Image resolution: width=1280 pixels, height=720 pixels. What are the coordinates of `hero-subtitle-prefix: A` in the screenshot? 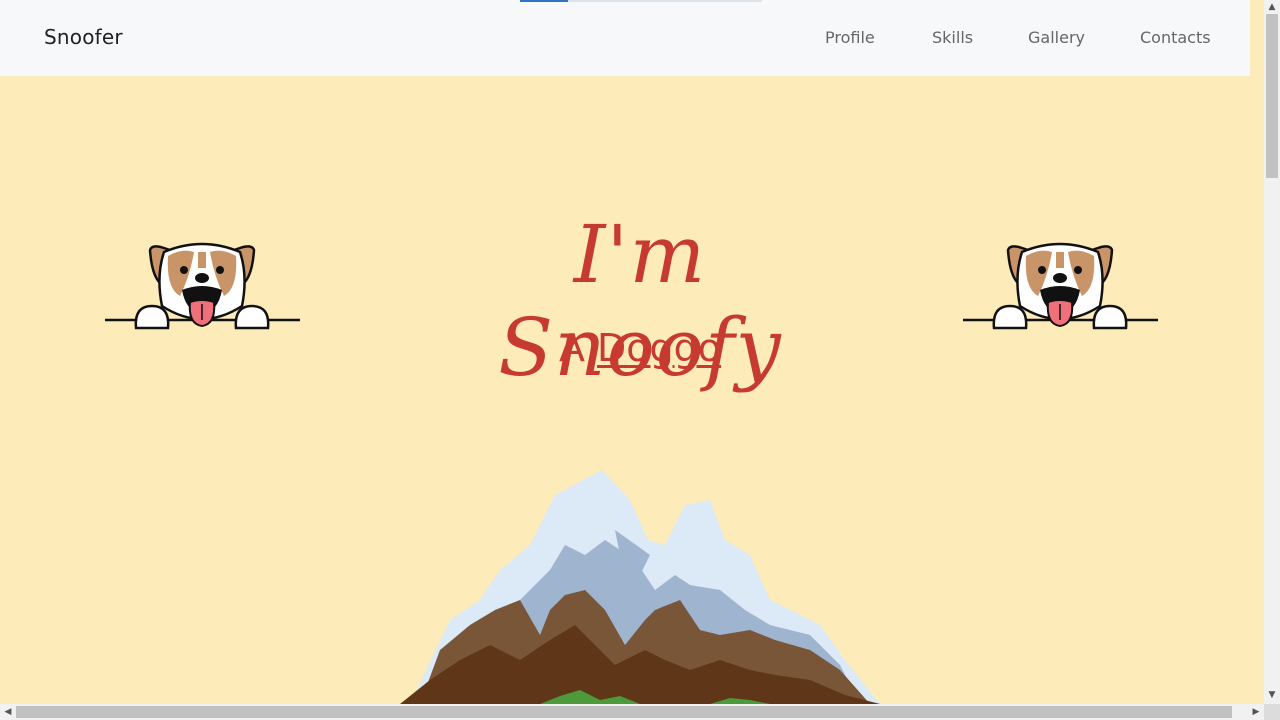 It's located at (571, 348).